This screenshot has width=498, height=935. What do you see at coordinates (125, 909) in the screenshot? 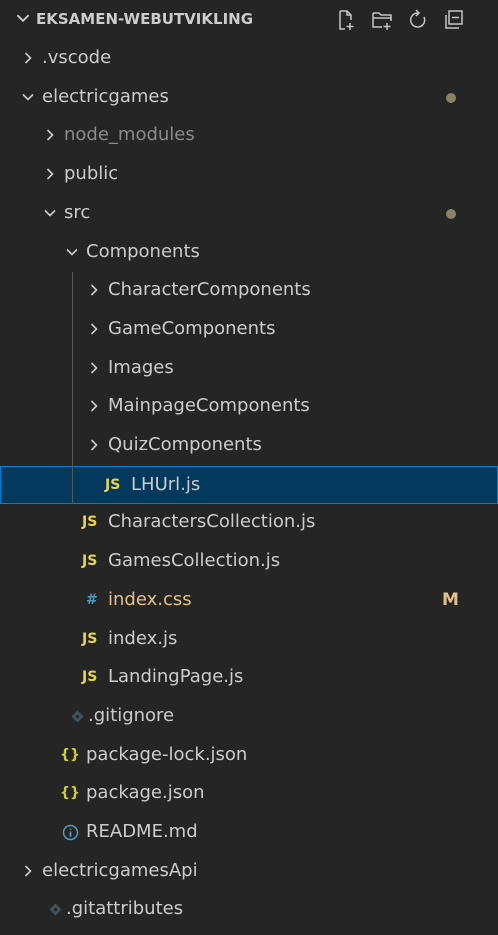
I see `tree-item-label: .gitattributes` at bounding box center [125, 909].